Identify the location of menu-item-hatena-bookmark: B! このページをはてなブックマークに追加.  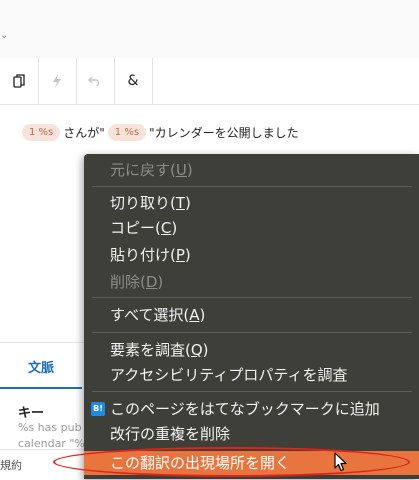
(251, 409).